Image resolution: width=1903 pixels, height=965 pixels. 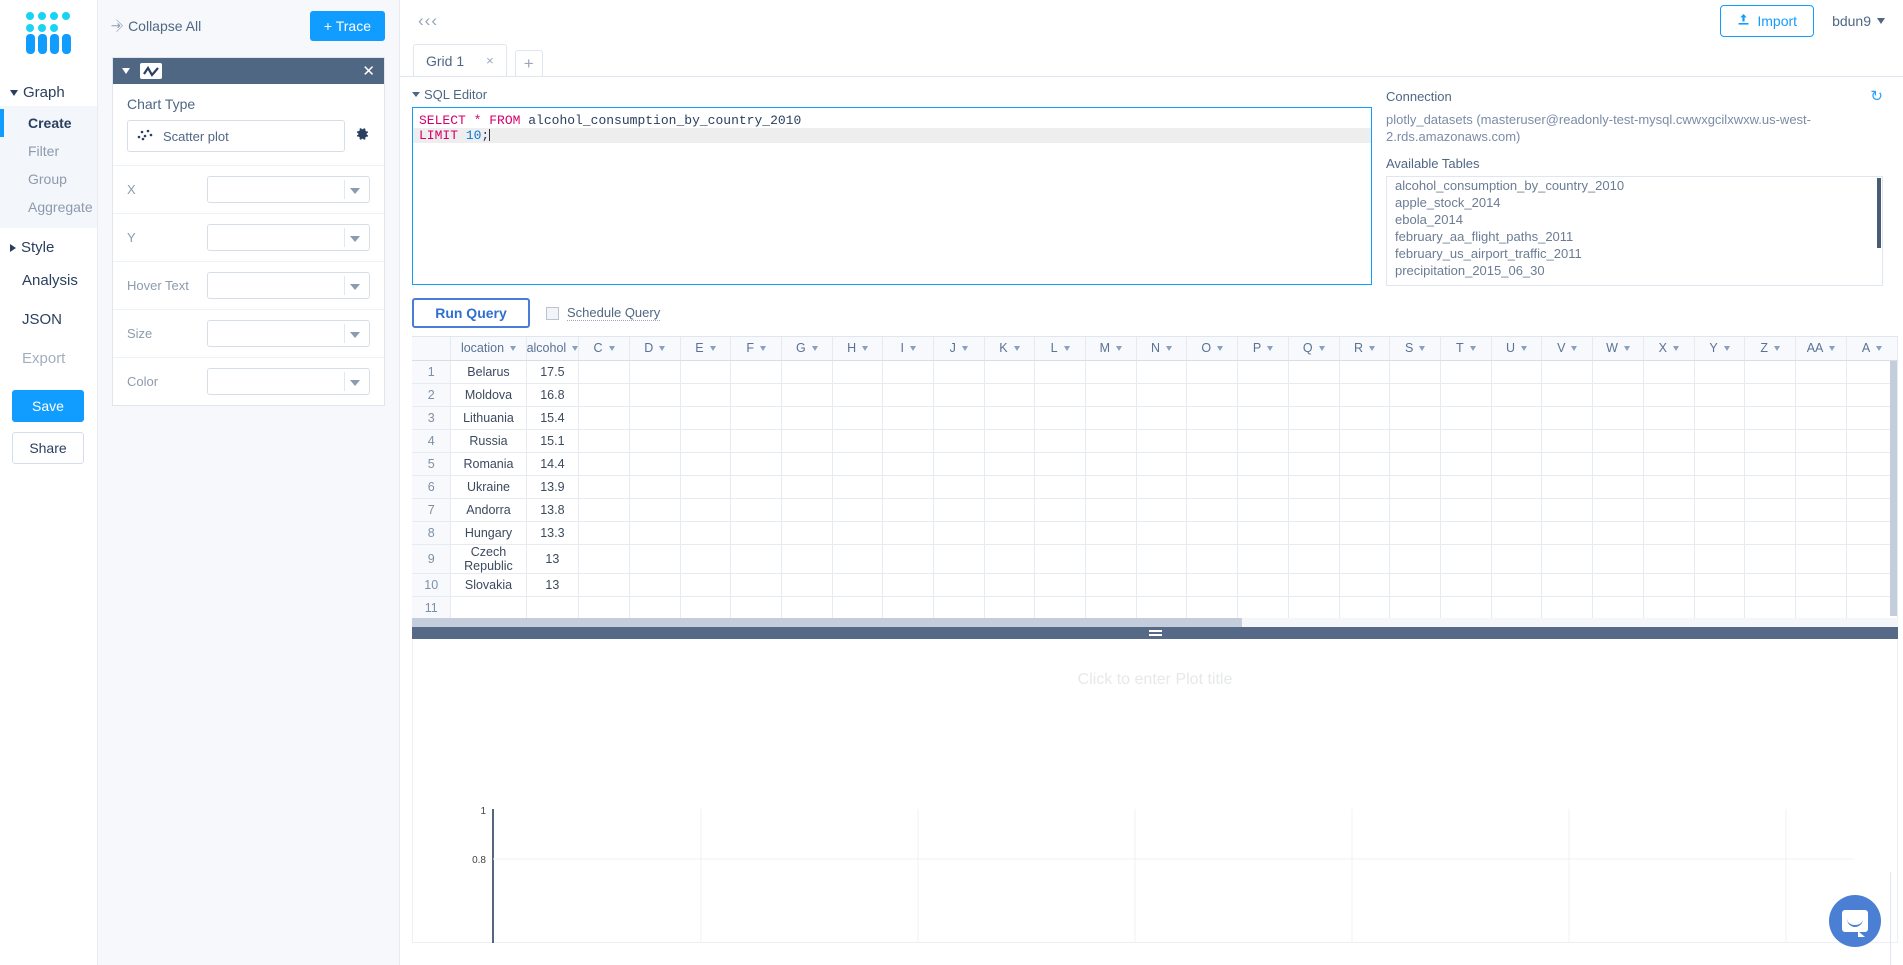 What do you see at coordinates (1770, 349) in the screenshot?
I see `column-header-z: Z` at bounding box center [1770, 349].